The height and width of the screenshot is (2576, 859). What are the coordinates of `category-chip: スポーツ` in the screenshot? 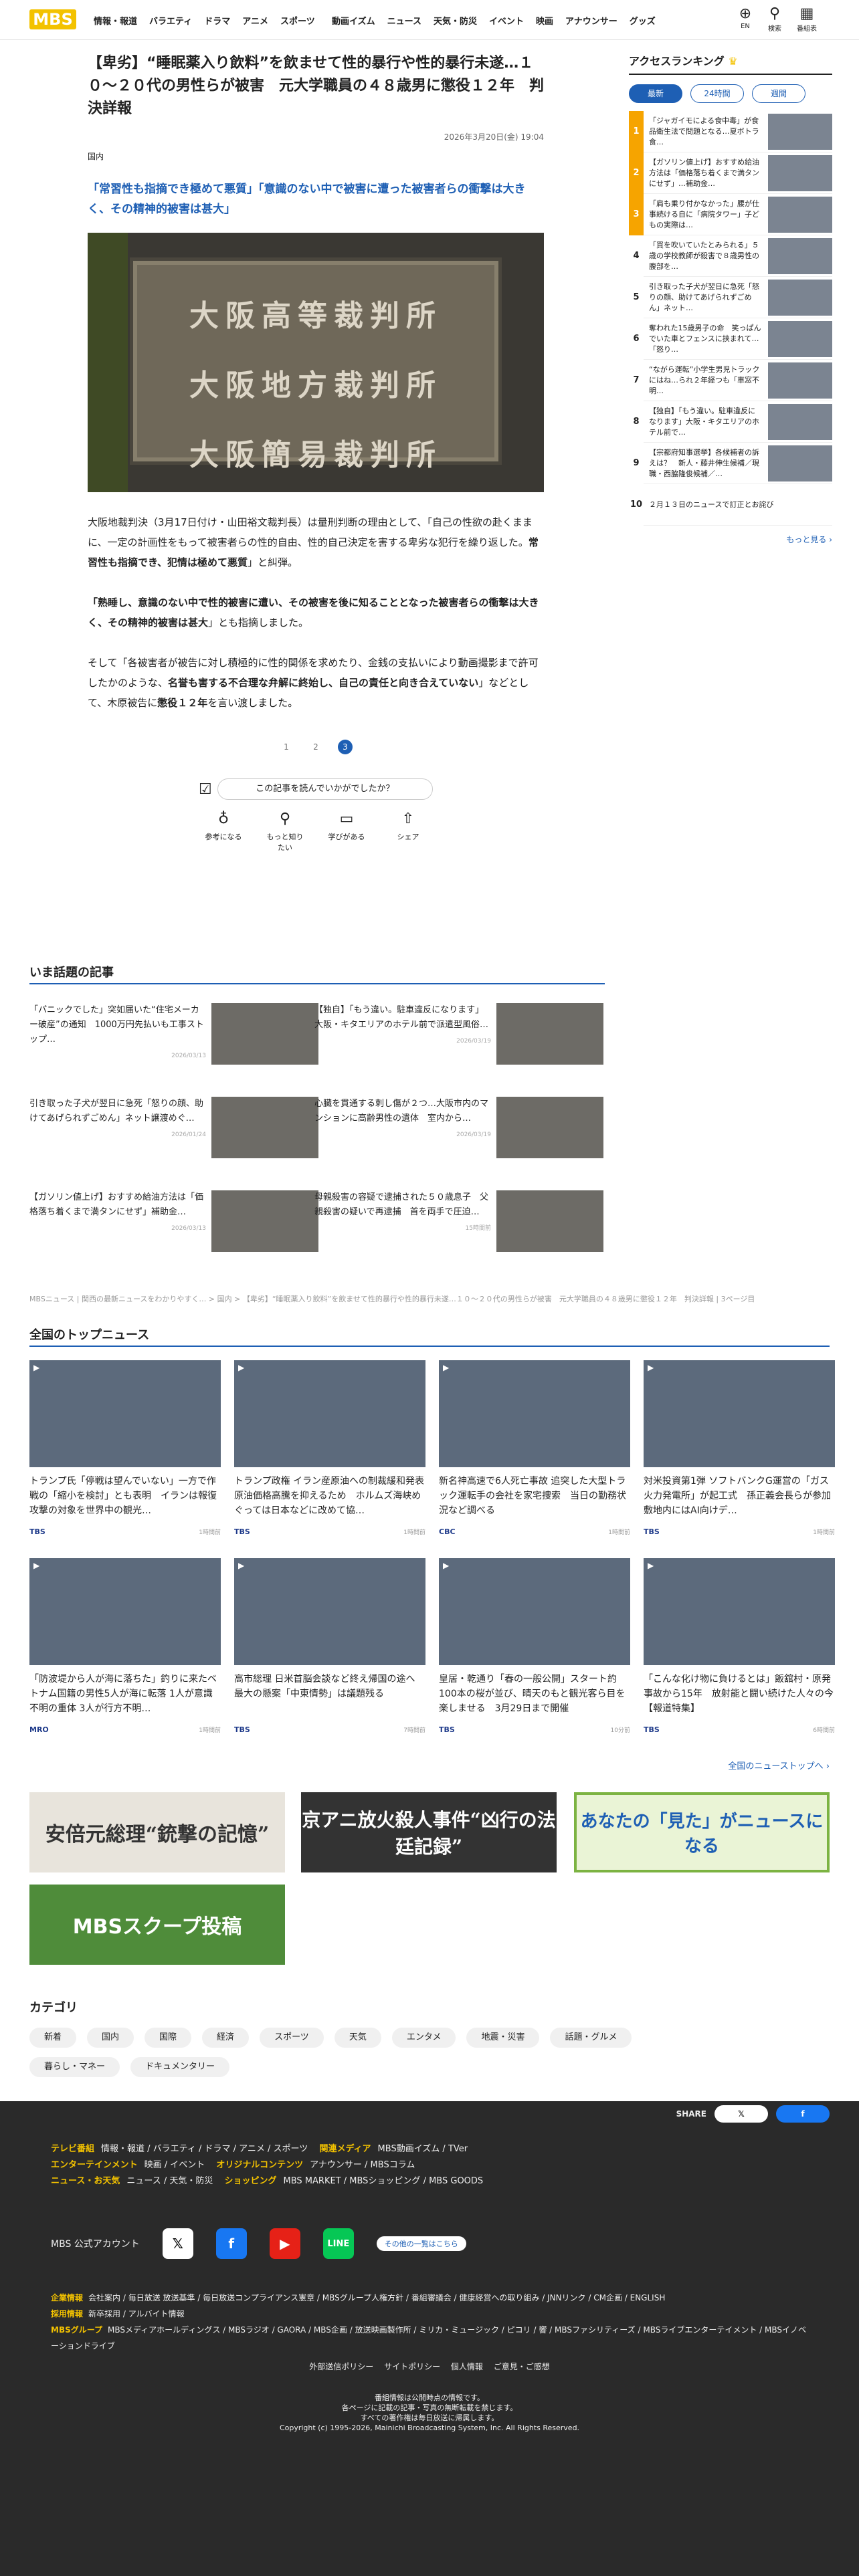 It's located at (292, 2038).